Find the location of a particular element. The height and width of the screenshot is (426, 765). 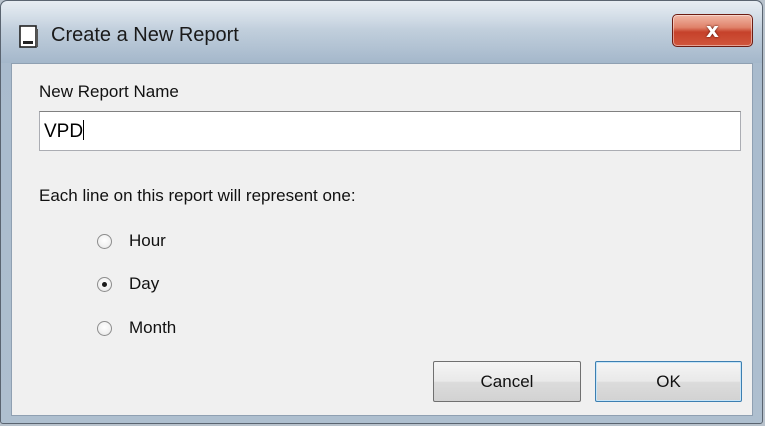

close-button: x is located at coordinates (712, 30).